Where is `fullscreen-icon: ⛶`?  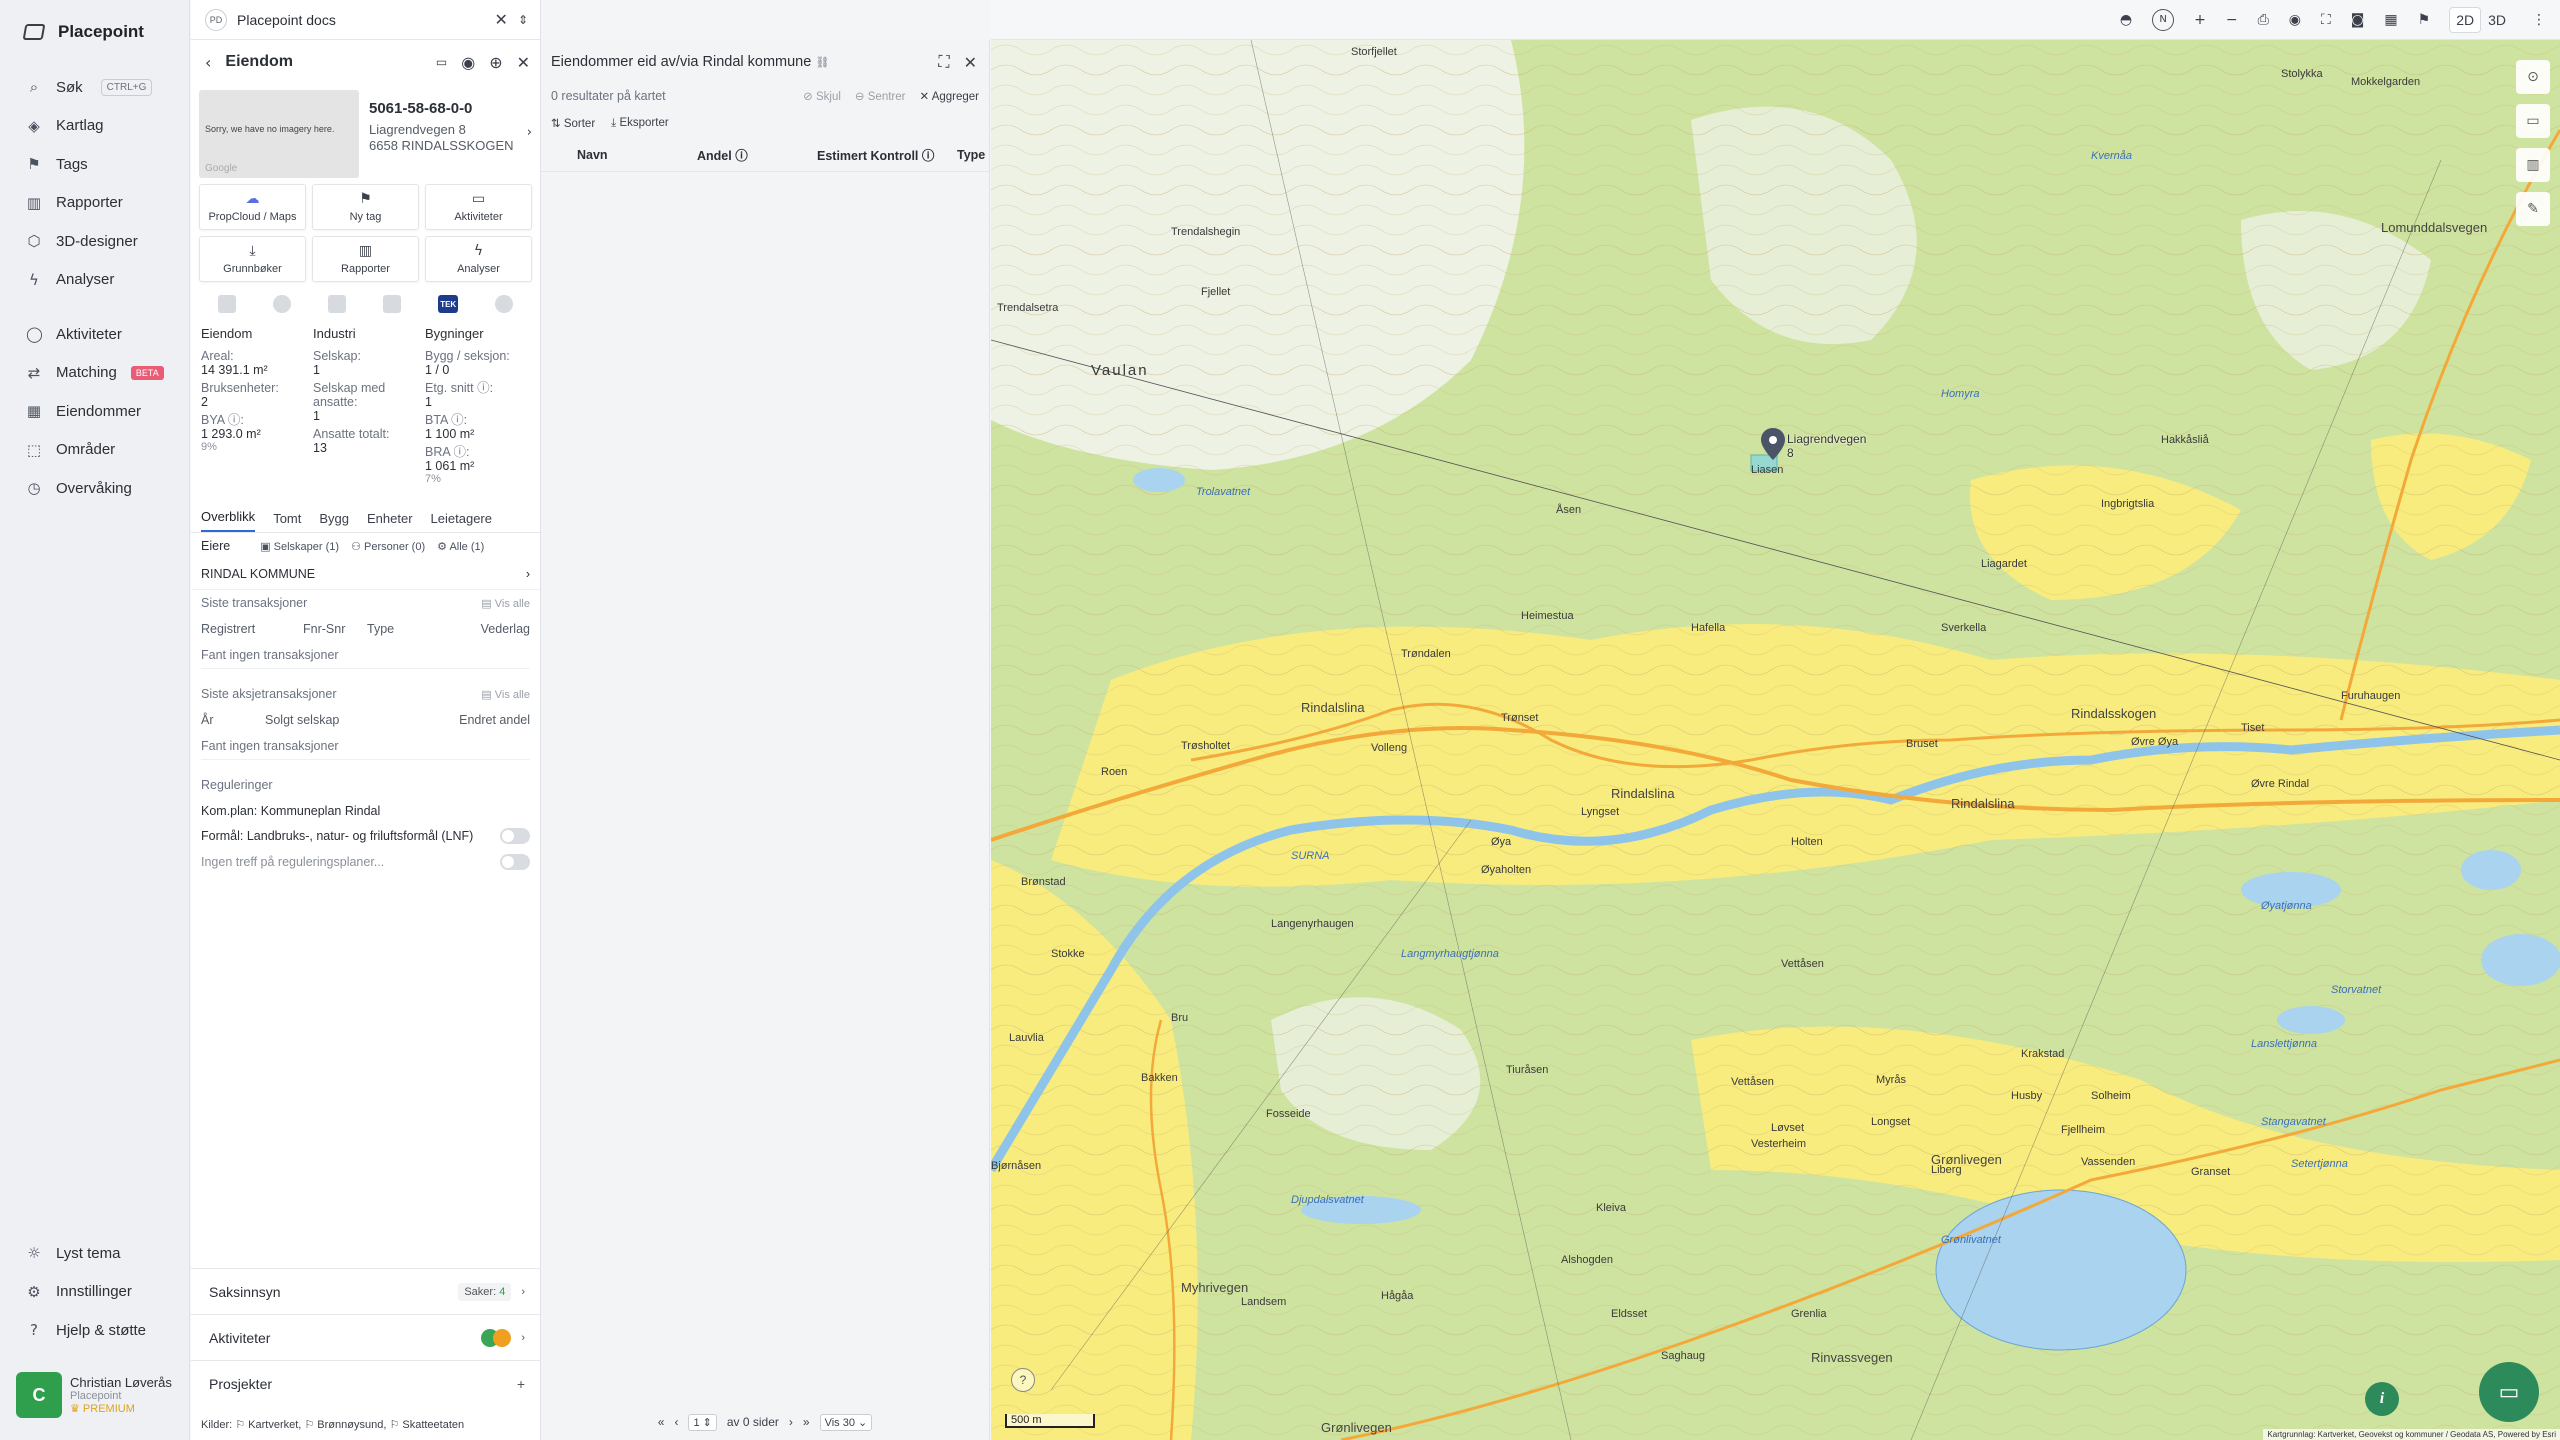
fullscreen-icon: ⛶ is located at coordinates (2326, 20).